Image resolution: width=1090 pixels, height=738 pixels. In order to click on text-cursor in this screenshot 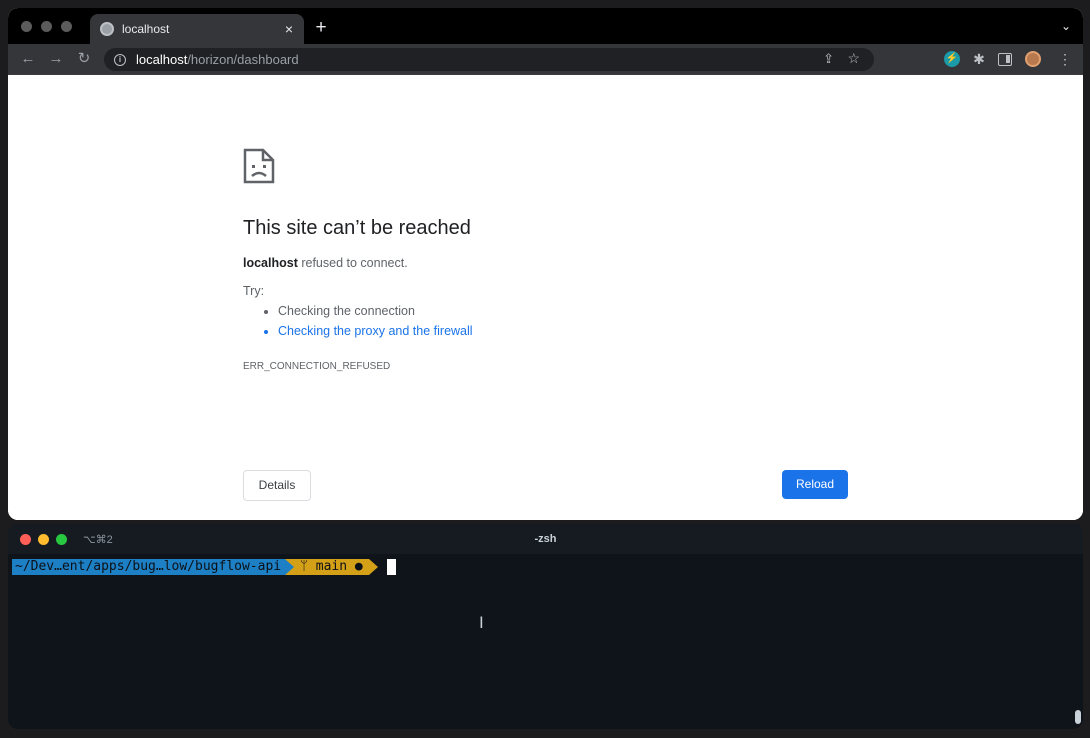, I will do `click(391, 567)`.